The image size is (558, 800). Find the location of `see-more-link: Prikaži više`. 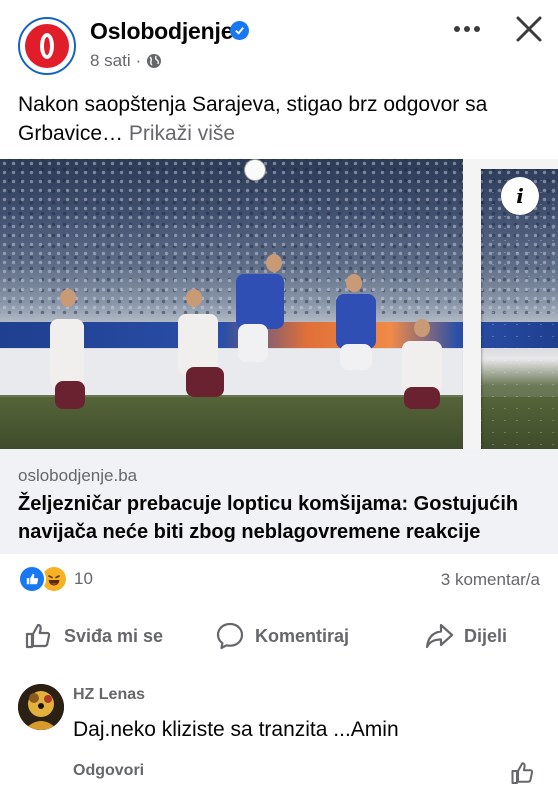

see-more-link: Prikaži više is located at coordinates (182, 133).